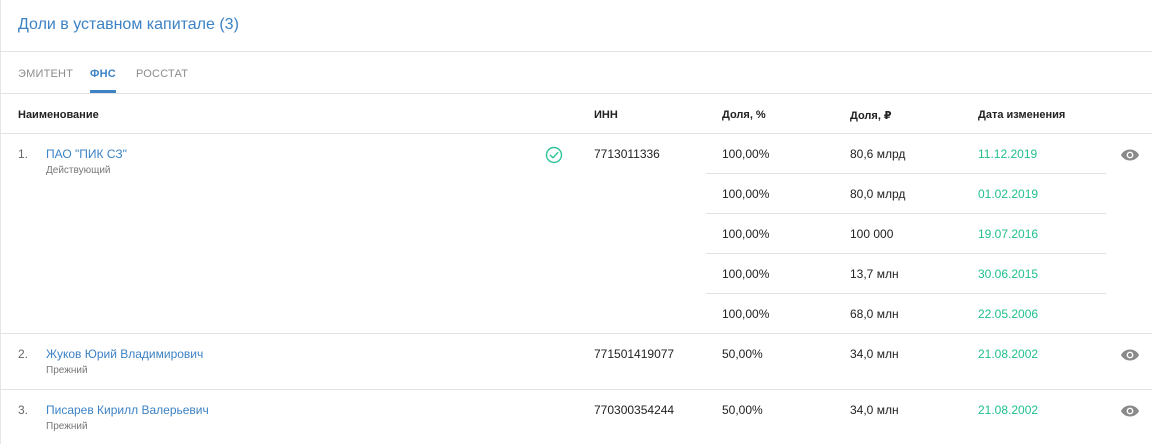 Image resolution: width=1152 pixels, height=444 pixels. I want to click on column-header-date: Дата изменения, so click(1022, 115).